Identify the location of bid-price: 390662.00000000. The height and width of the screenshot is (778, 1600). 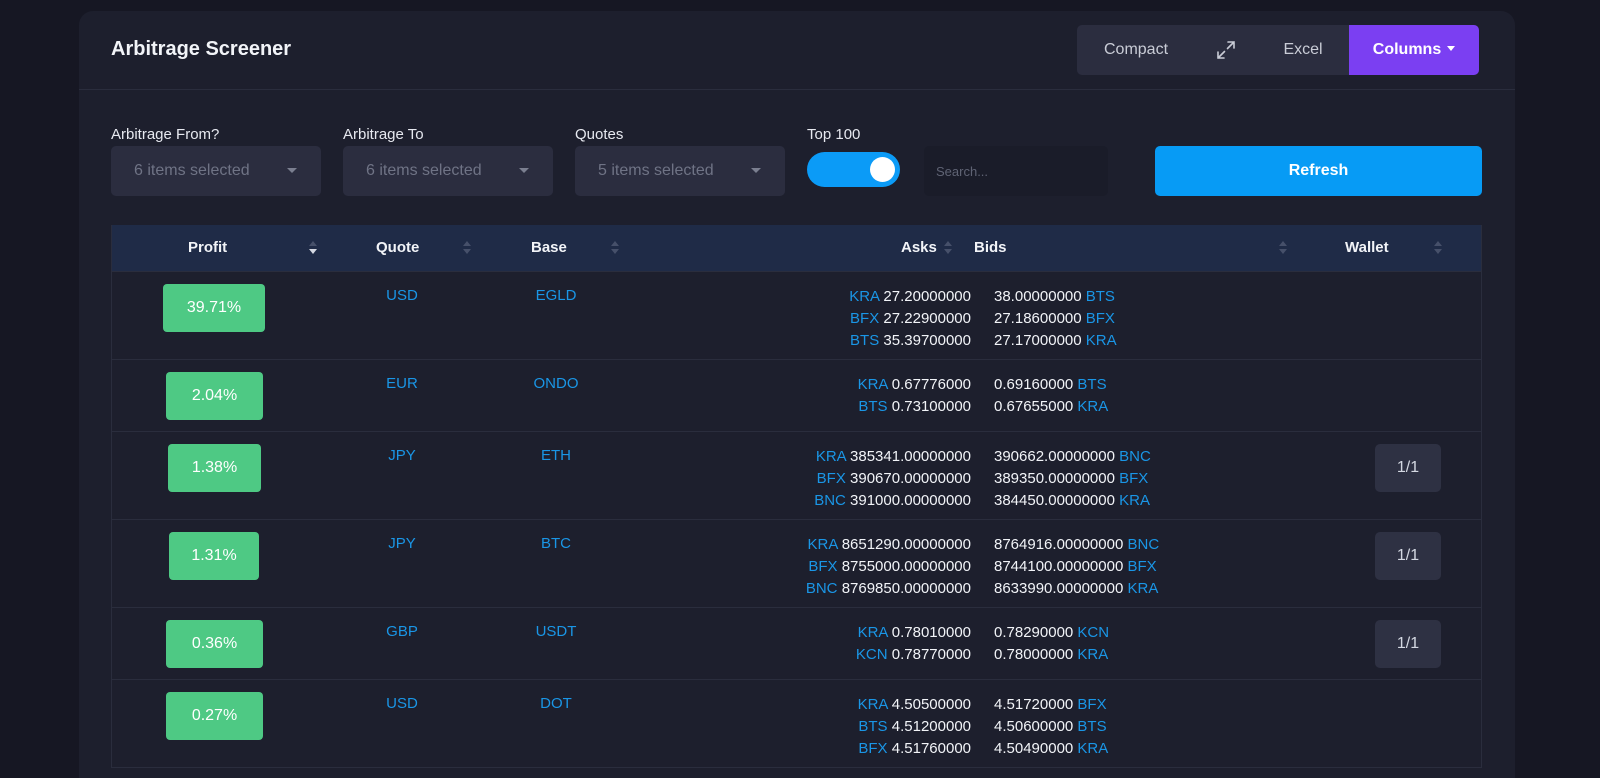
(1054, 456).